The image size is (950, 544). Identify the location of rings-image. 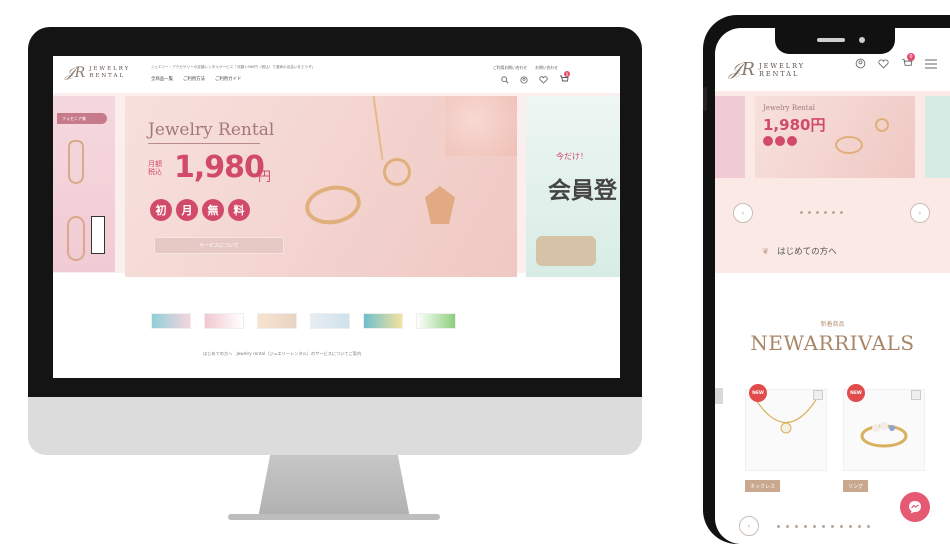
(566, 251).